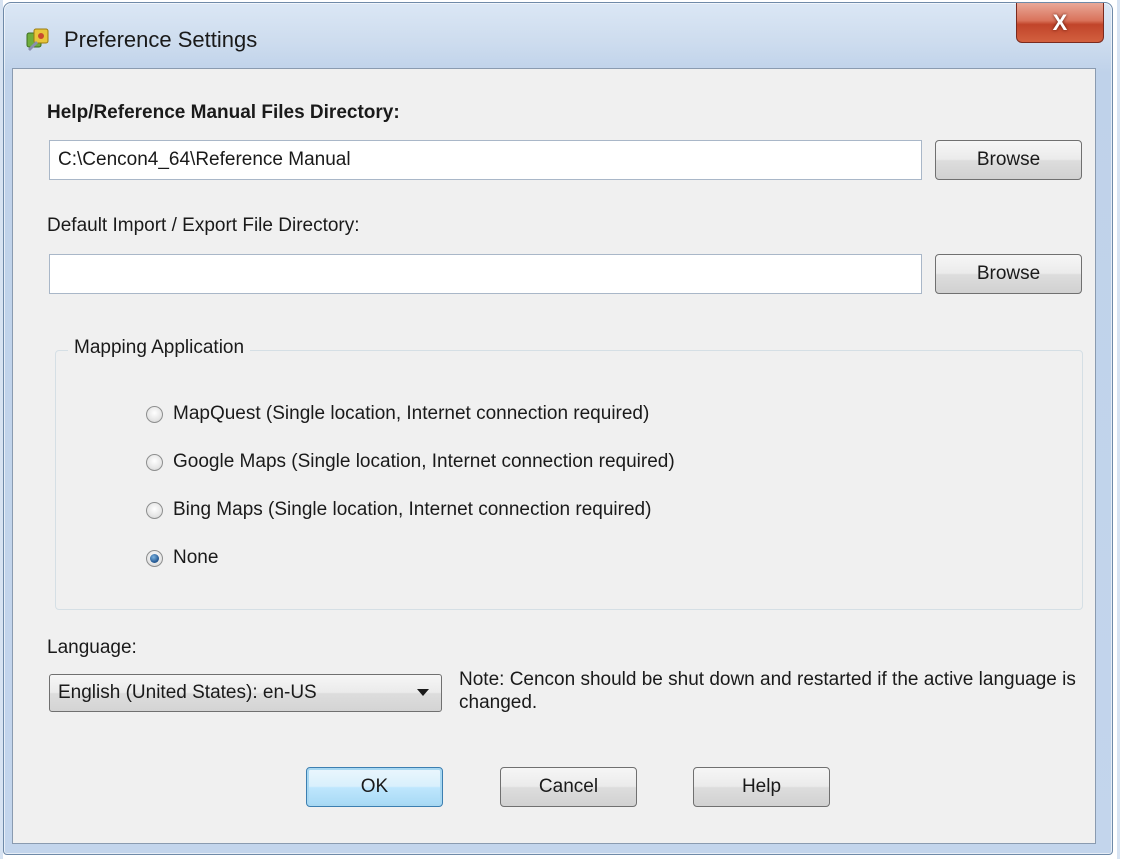 This screenshot has width=1121, height=859. Describe the element at coordinates (485, 160) in the screenshot. I see `help-directory-input: C:\Cencon4_64\Reference Manual` at that location.